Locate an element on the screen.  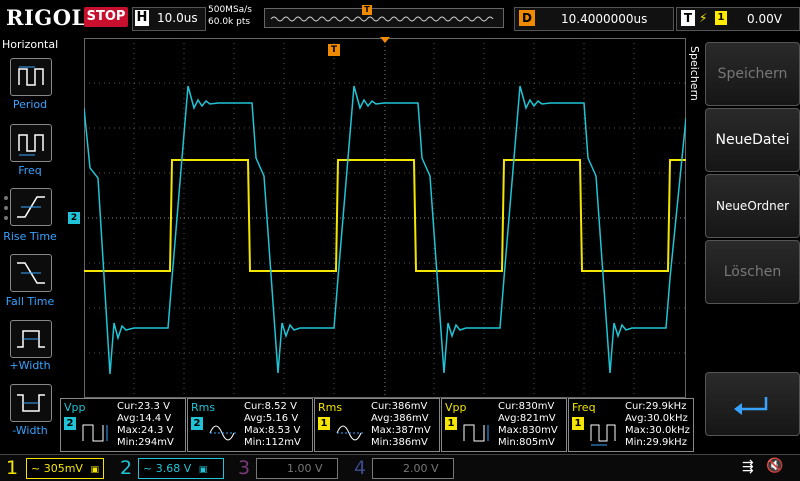
delay-box: D 10.4000000us is located at coordinates (594, 19).